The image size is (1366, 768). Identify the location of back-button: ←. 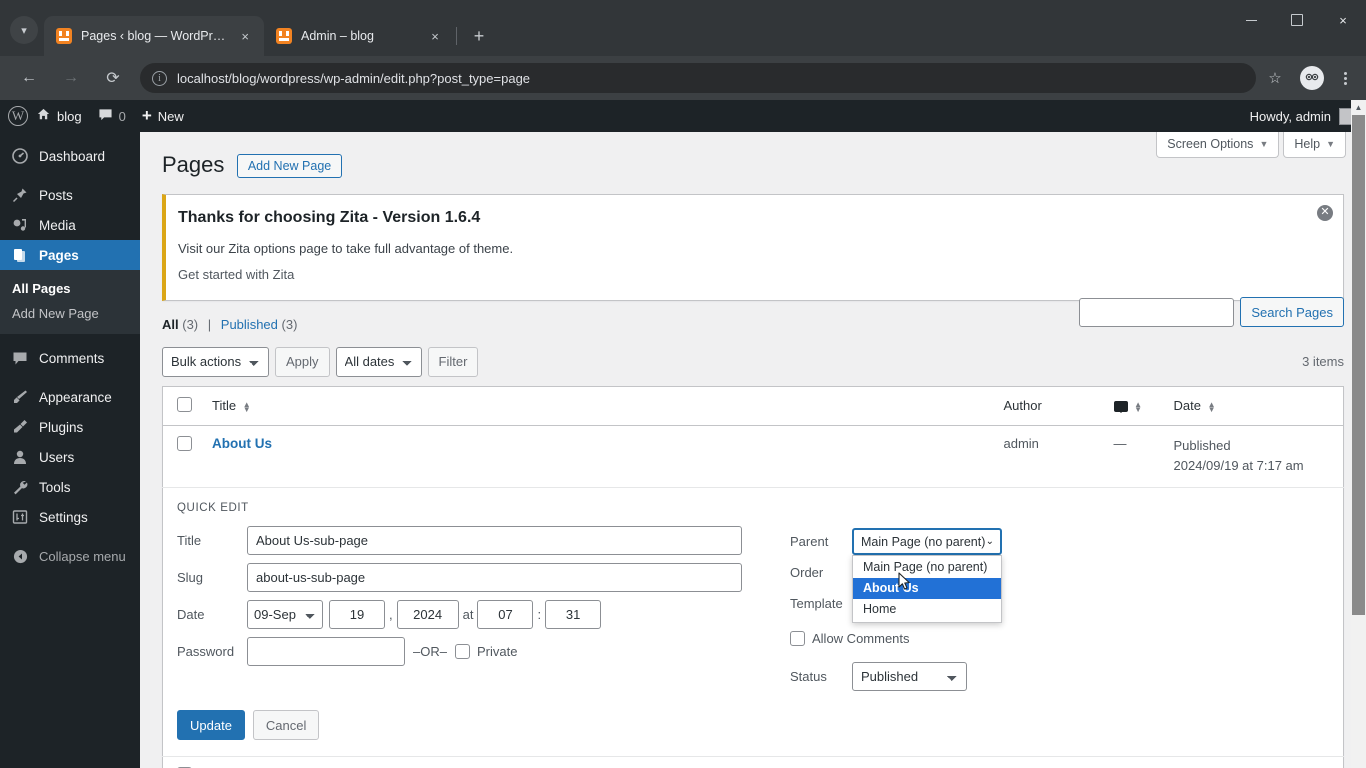
(29, 78).